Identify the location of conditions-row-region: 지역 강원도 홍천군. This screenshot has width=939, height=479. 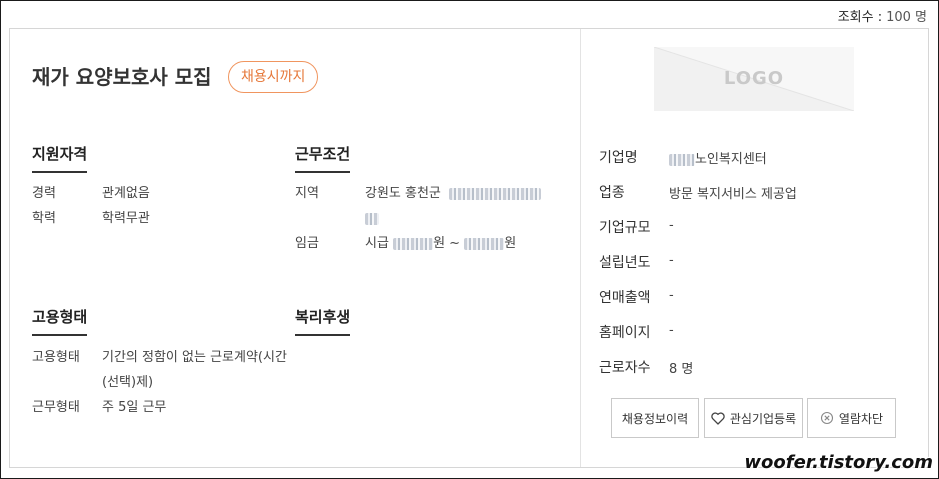
(435, 206).